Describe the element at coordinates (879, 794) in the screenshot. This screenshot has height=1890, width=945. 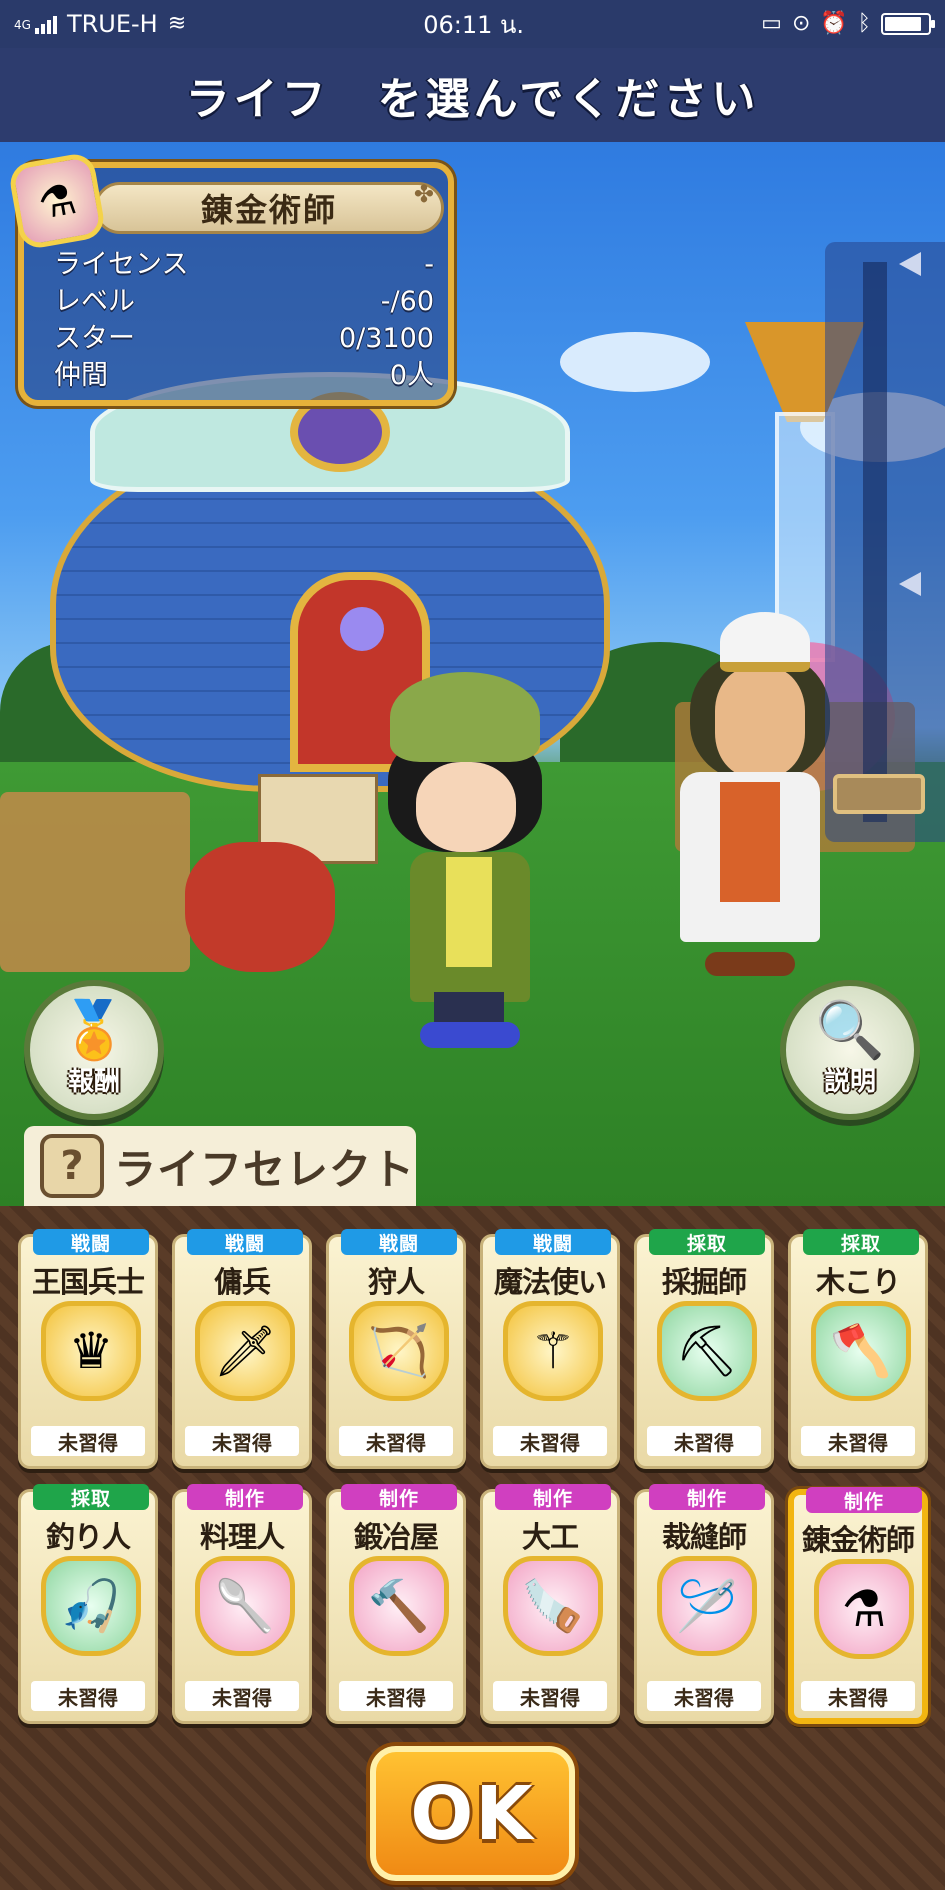
I see `scroll-handle` at that location.